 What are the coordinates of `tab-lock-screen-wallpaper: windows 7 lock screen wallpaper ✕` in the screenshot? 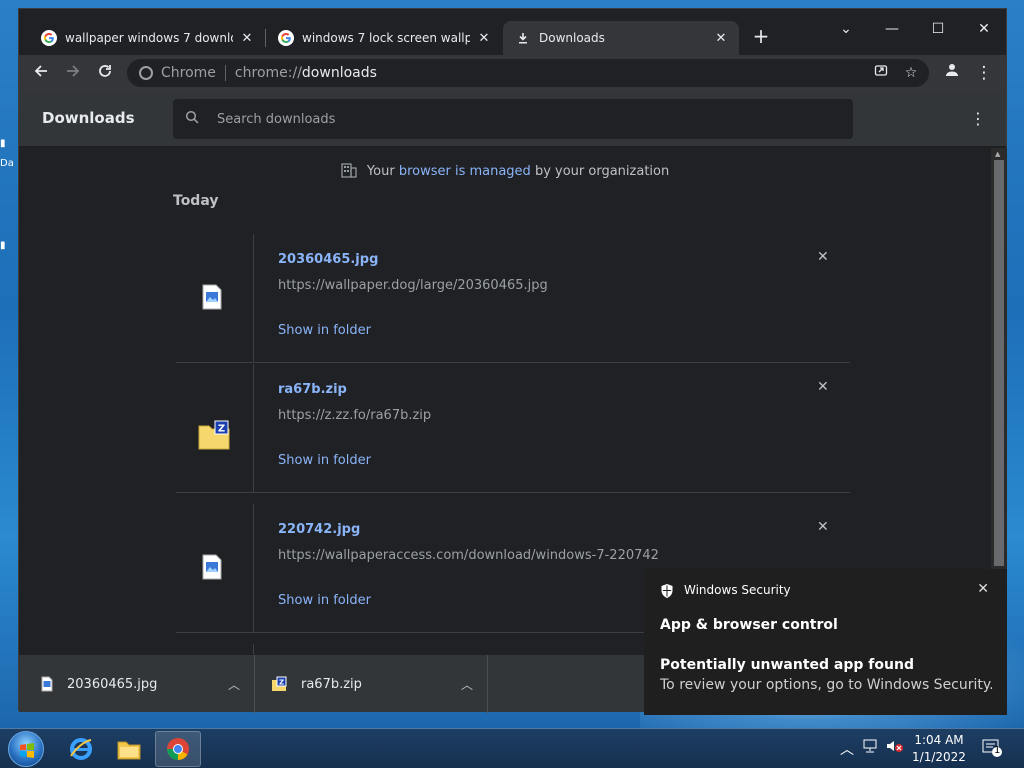 It's located at (384, 38).